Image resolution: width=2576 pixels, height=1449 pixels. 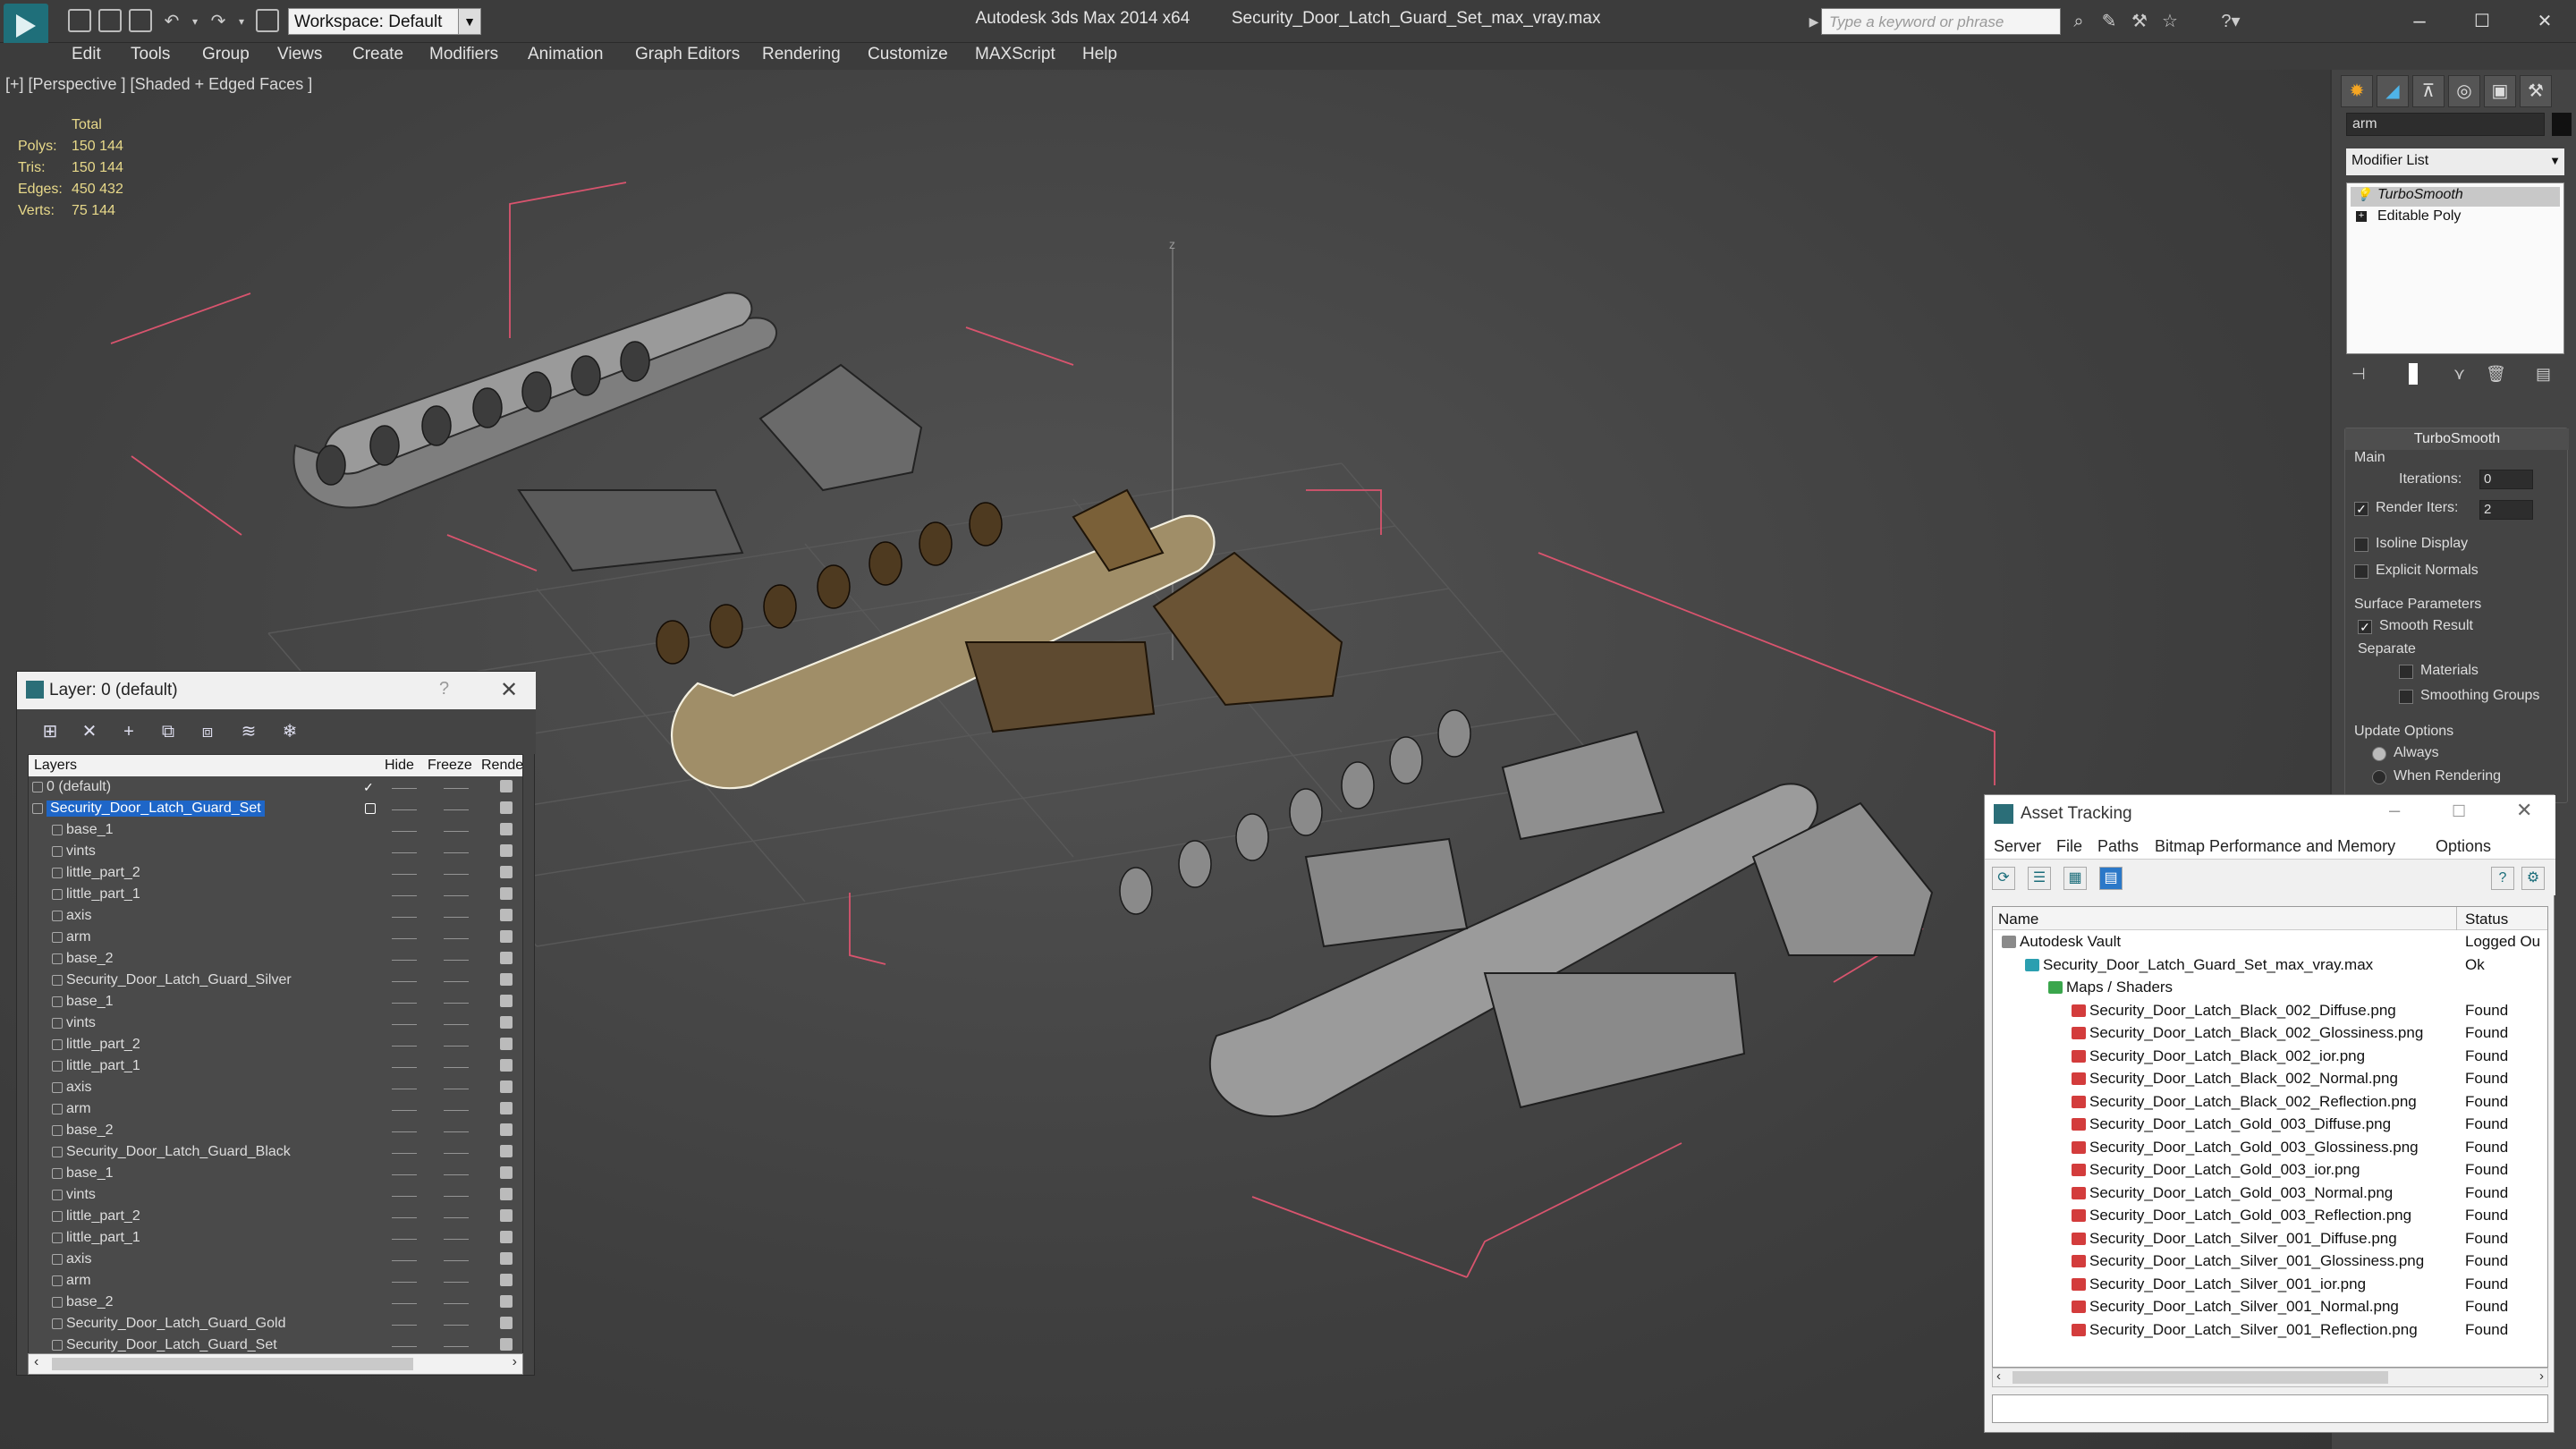 What do you see at coordinates (2361, 545) in the screenshot?
I see `isoline-display-checkbox` at bounding box center [2361, 545].